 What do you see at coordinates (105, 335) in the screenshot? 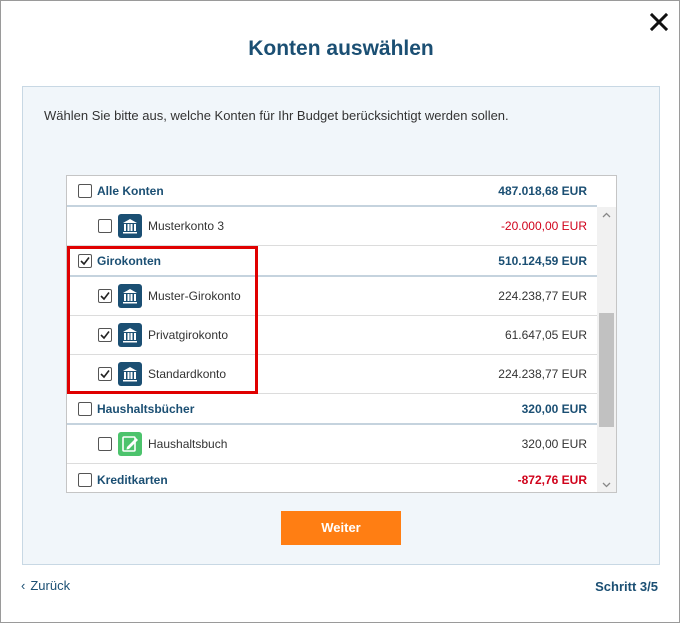
I see `checkbox-privatgirokonto` at bounding box center [105, 335].